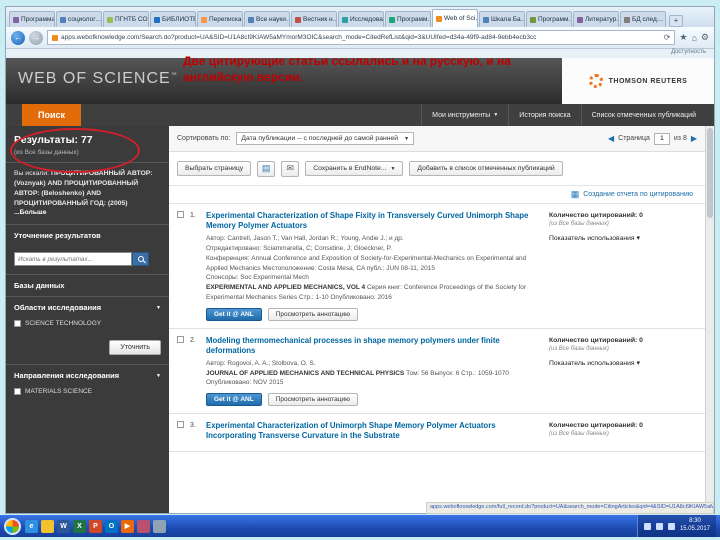  Describe the element at coordinates (647, 526) in the screenshot. I see `tray-network-icon` at that location.